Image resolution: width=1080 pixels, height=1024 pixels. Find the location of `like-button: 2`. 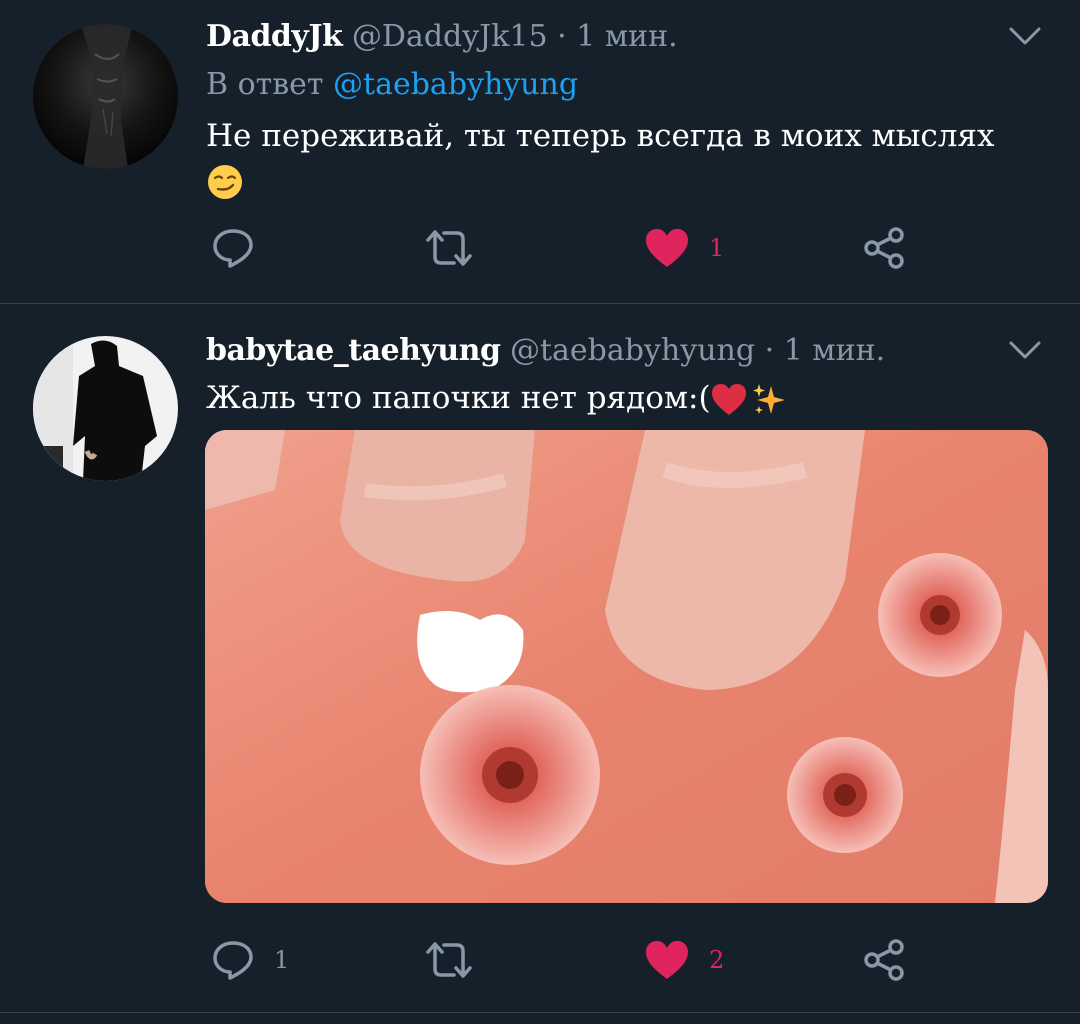

like-button: 2 is located at coordinates (684, 960).